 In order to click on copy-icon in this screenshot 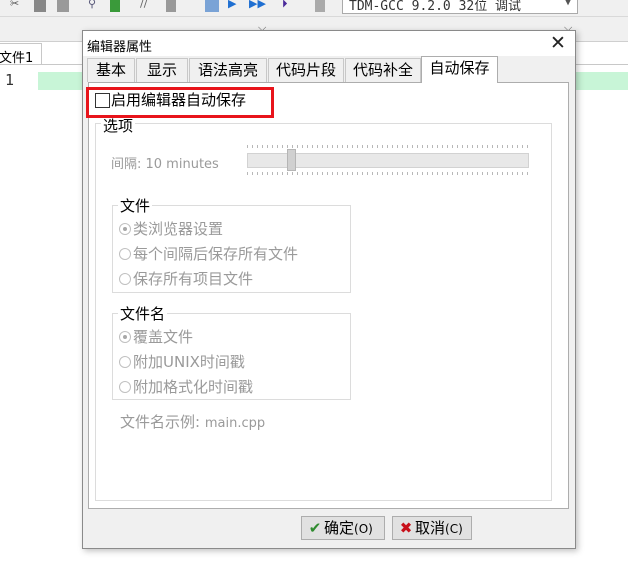, I will do `click(40, 6)`.